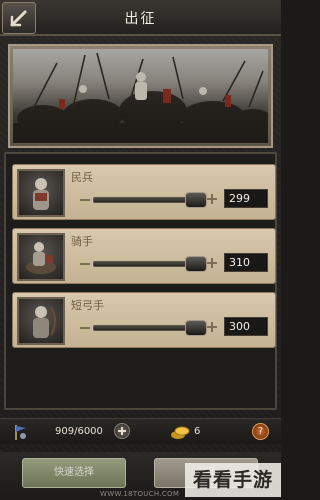  Describe the element at coordinates (87, 305) in the screenshot. I see `unit-name: 短弓手` at that location.